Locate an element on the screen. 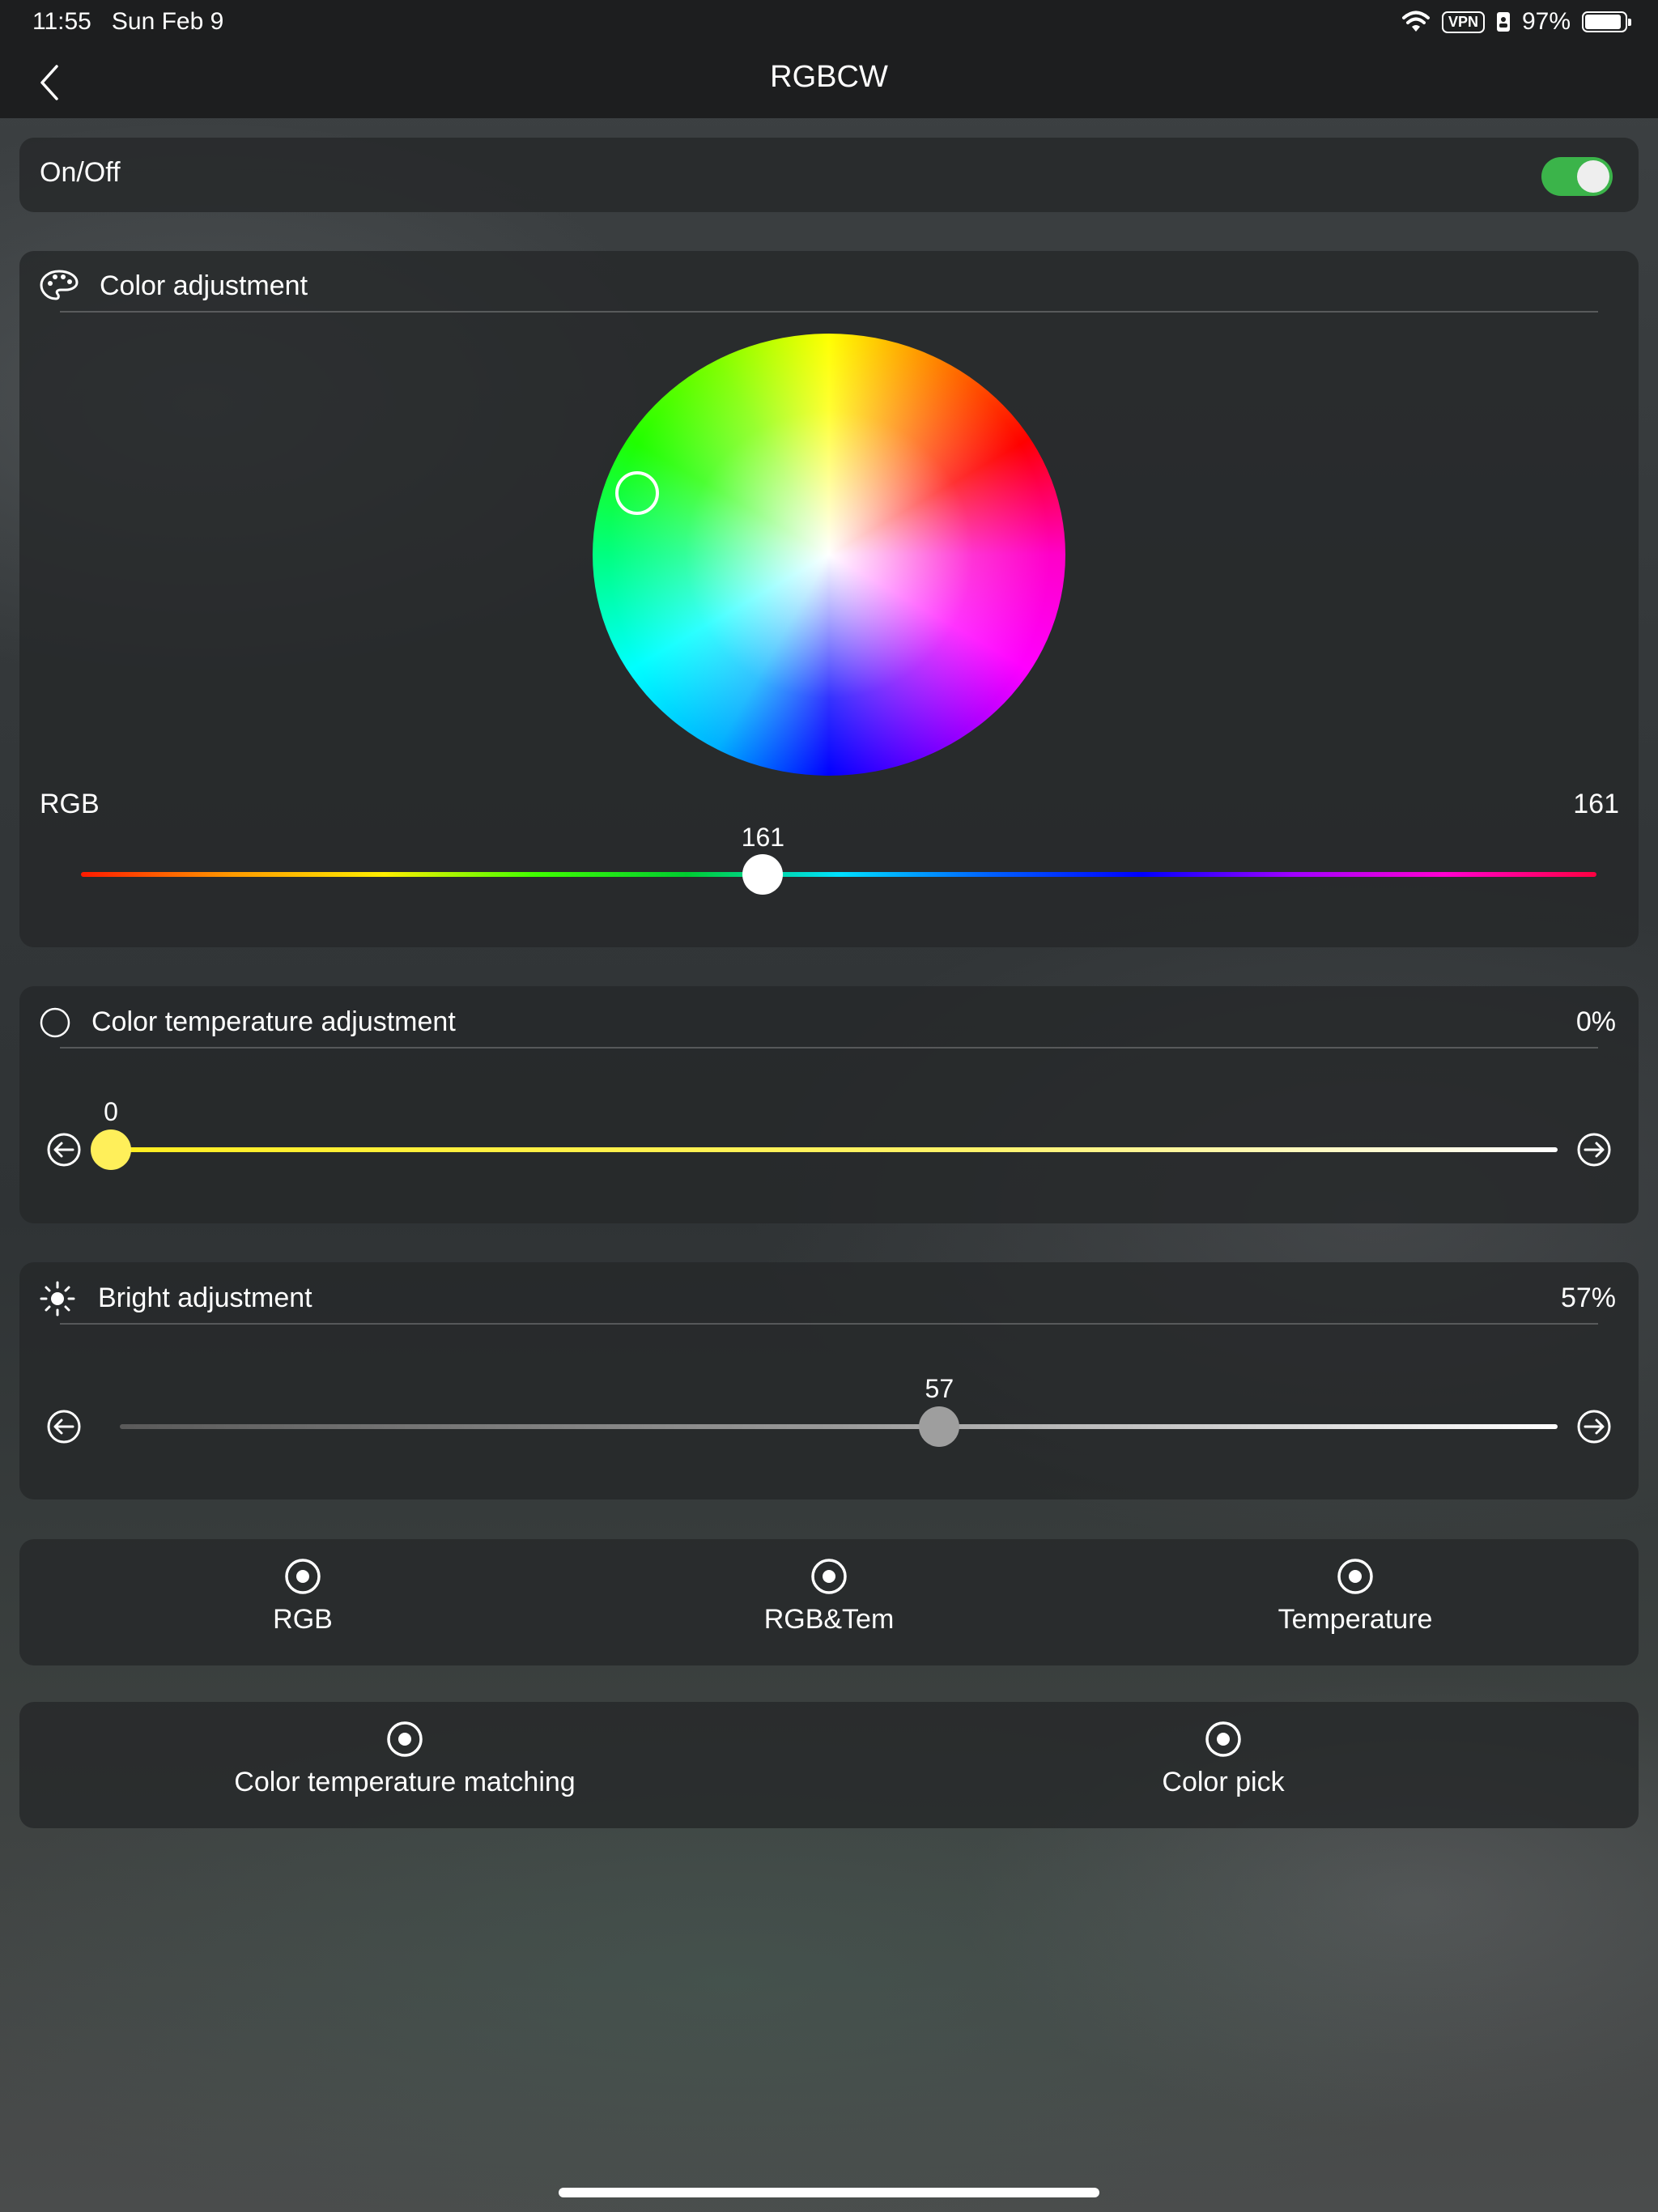  brightness-title: Bright adjustment is located at coordinates (205, 1298).